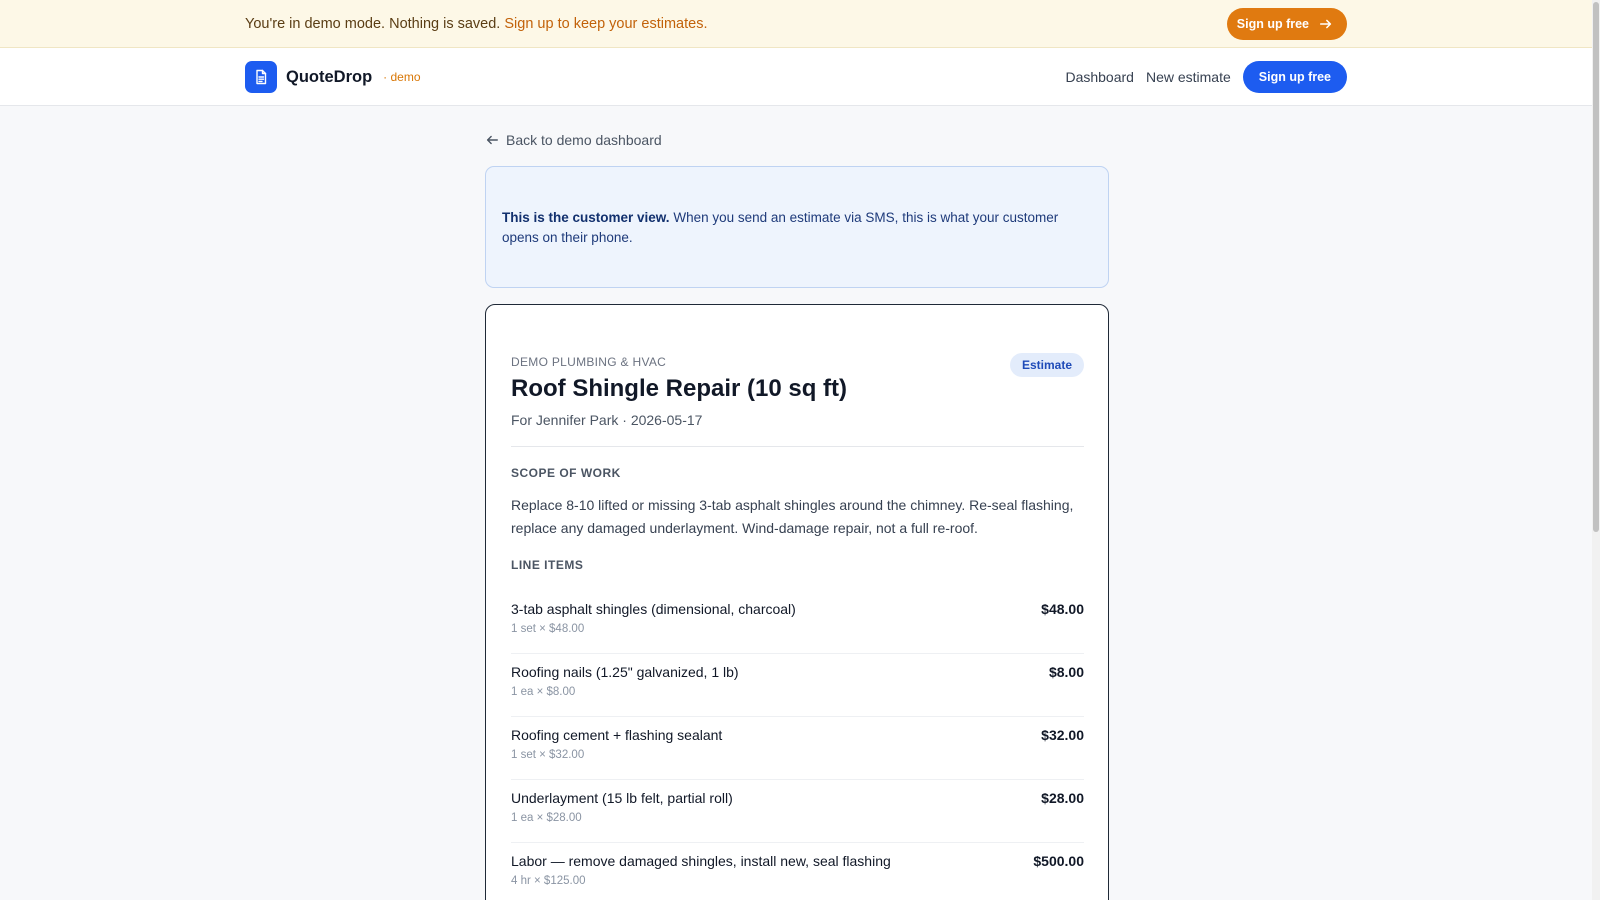 This screenshot has width=1600, height=900. I want to click on brand-demo-tag: · demo, so click(402, 77).